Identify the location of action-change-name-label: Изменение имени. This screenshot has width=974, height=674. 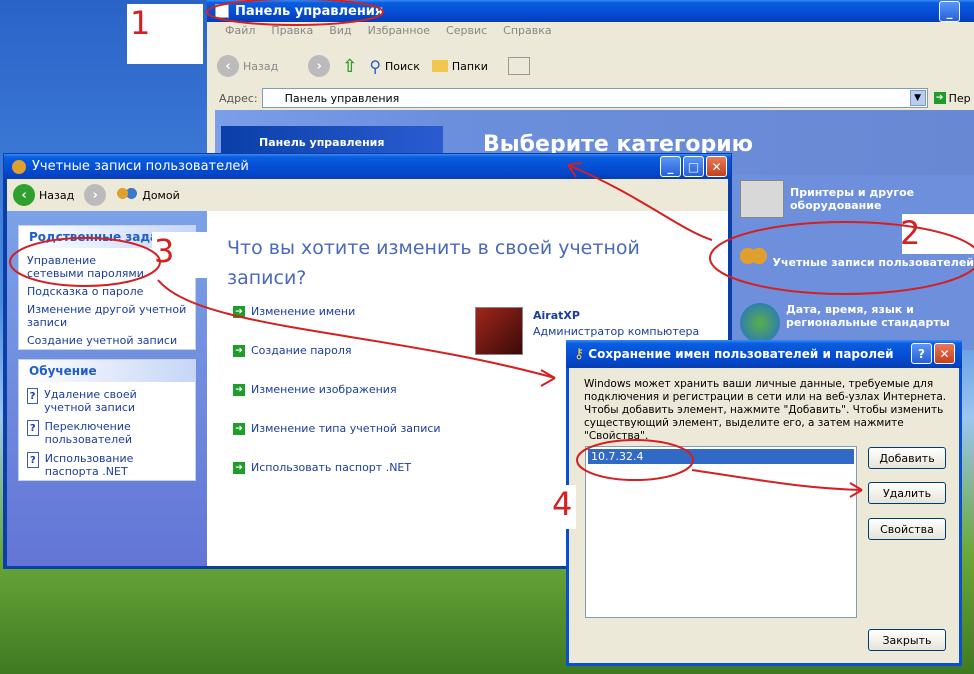
(303, 311).